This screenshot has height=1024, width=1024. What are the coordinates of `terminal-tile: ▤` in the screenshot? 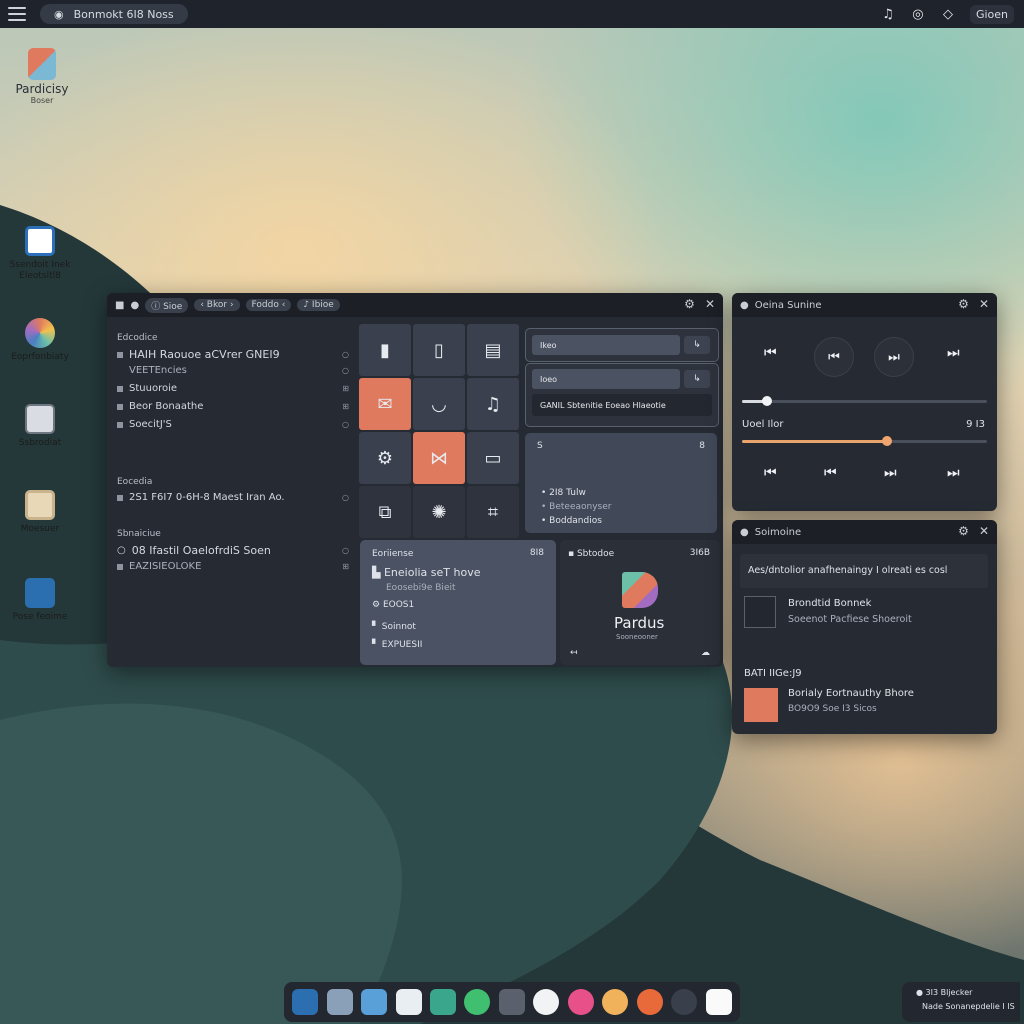 It's located at (493, 350).